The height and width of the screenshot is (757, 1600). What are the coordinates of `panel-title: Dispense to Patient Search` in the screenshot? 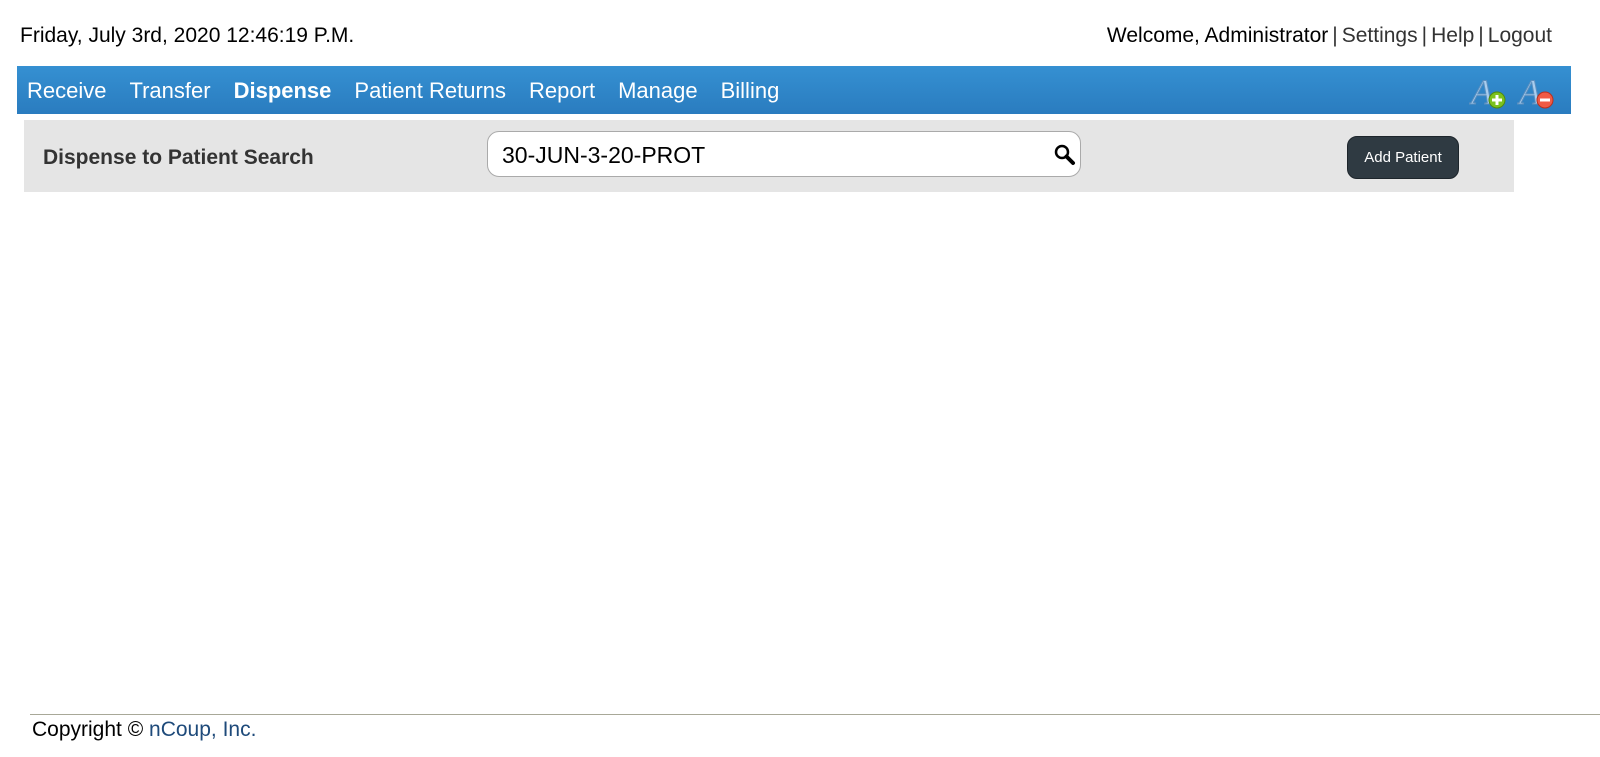 It's located at (178, 157).